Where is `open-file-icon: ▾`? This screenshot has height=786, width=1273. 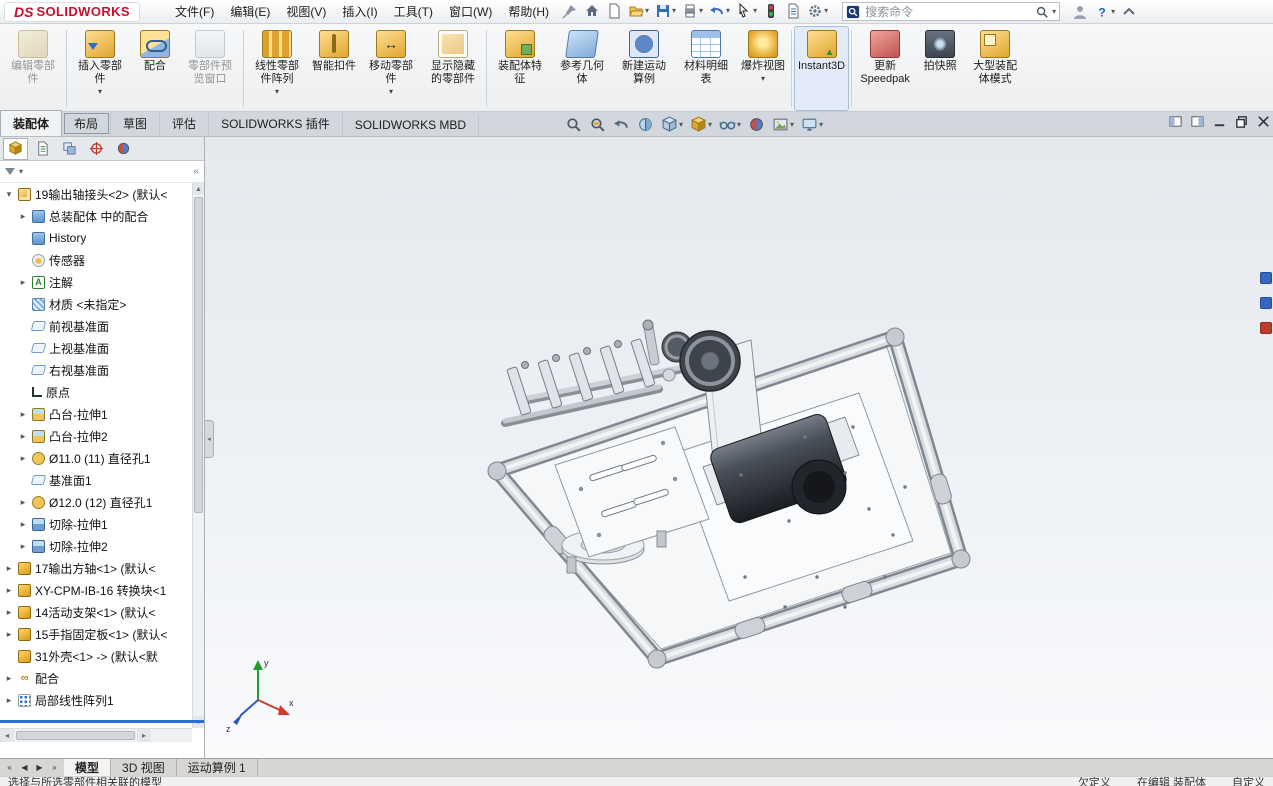 open-file-icon: ▾ is located at coordinates (638, 11).